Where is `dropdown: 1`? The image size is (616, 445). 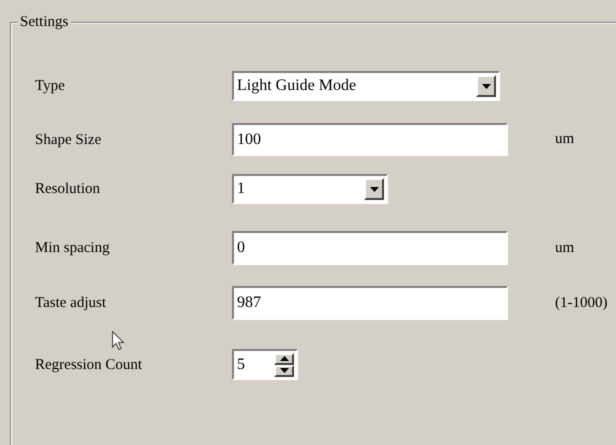
dropdown: 1 is located at coordinates (310, 189).